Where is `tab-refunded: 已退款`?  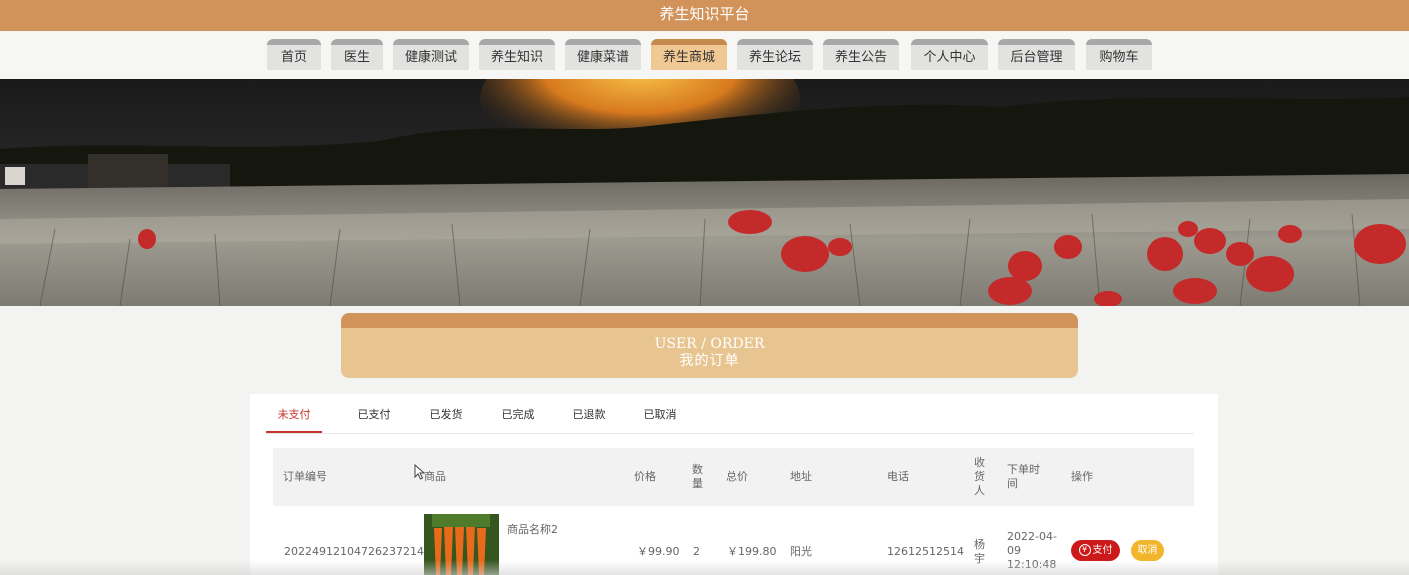
tab-refunded: 已退款 is located at coordinates (589, 419).